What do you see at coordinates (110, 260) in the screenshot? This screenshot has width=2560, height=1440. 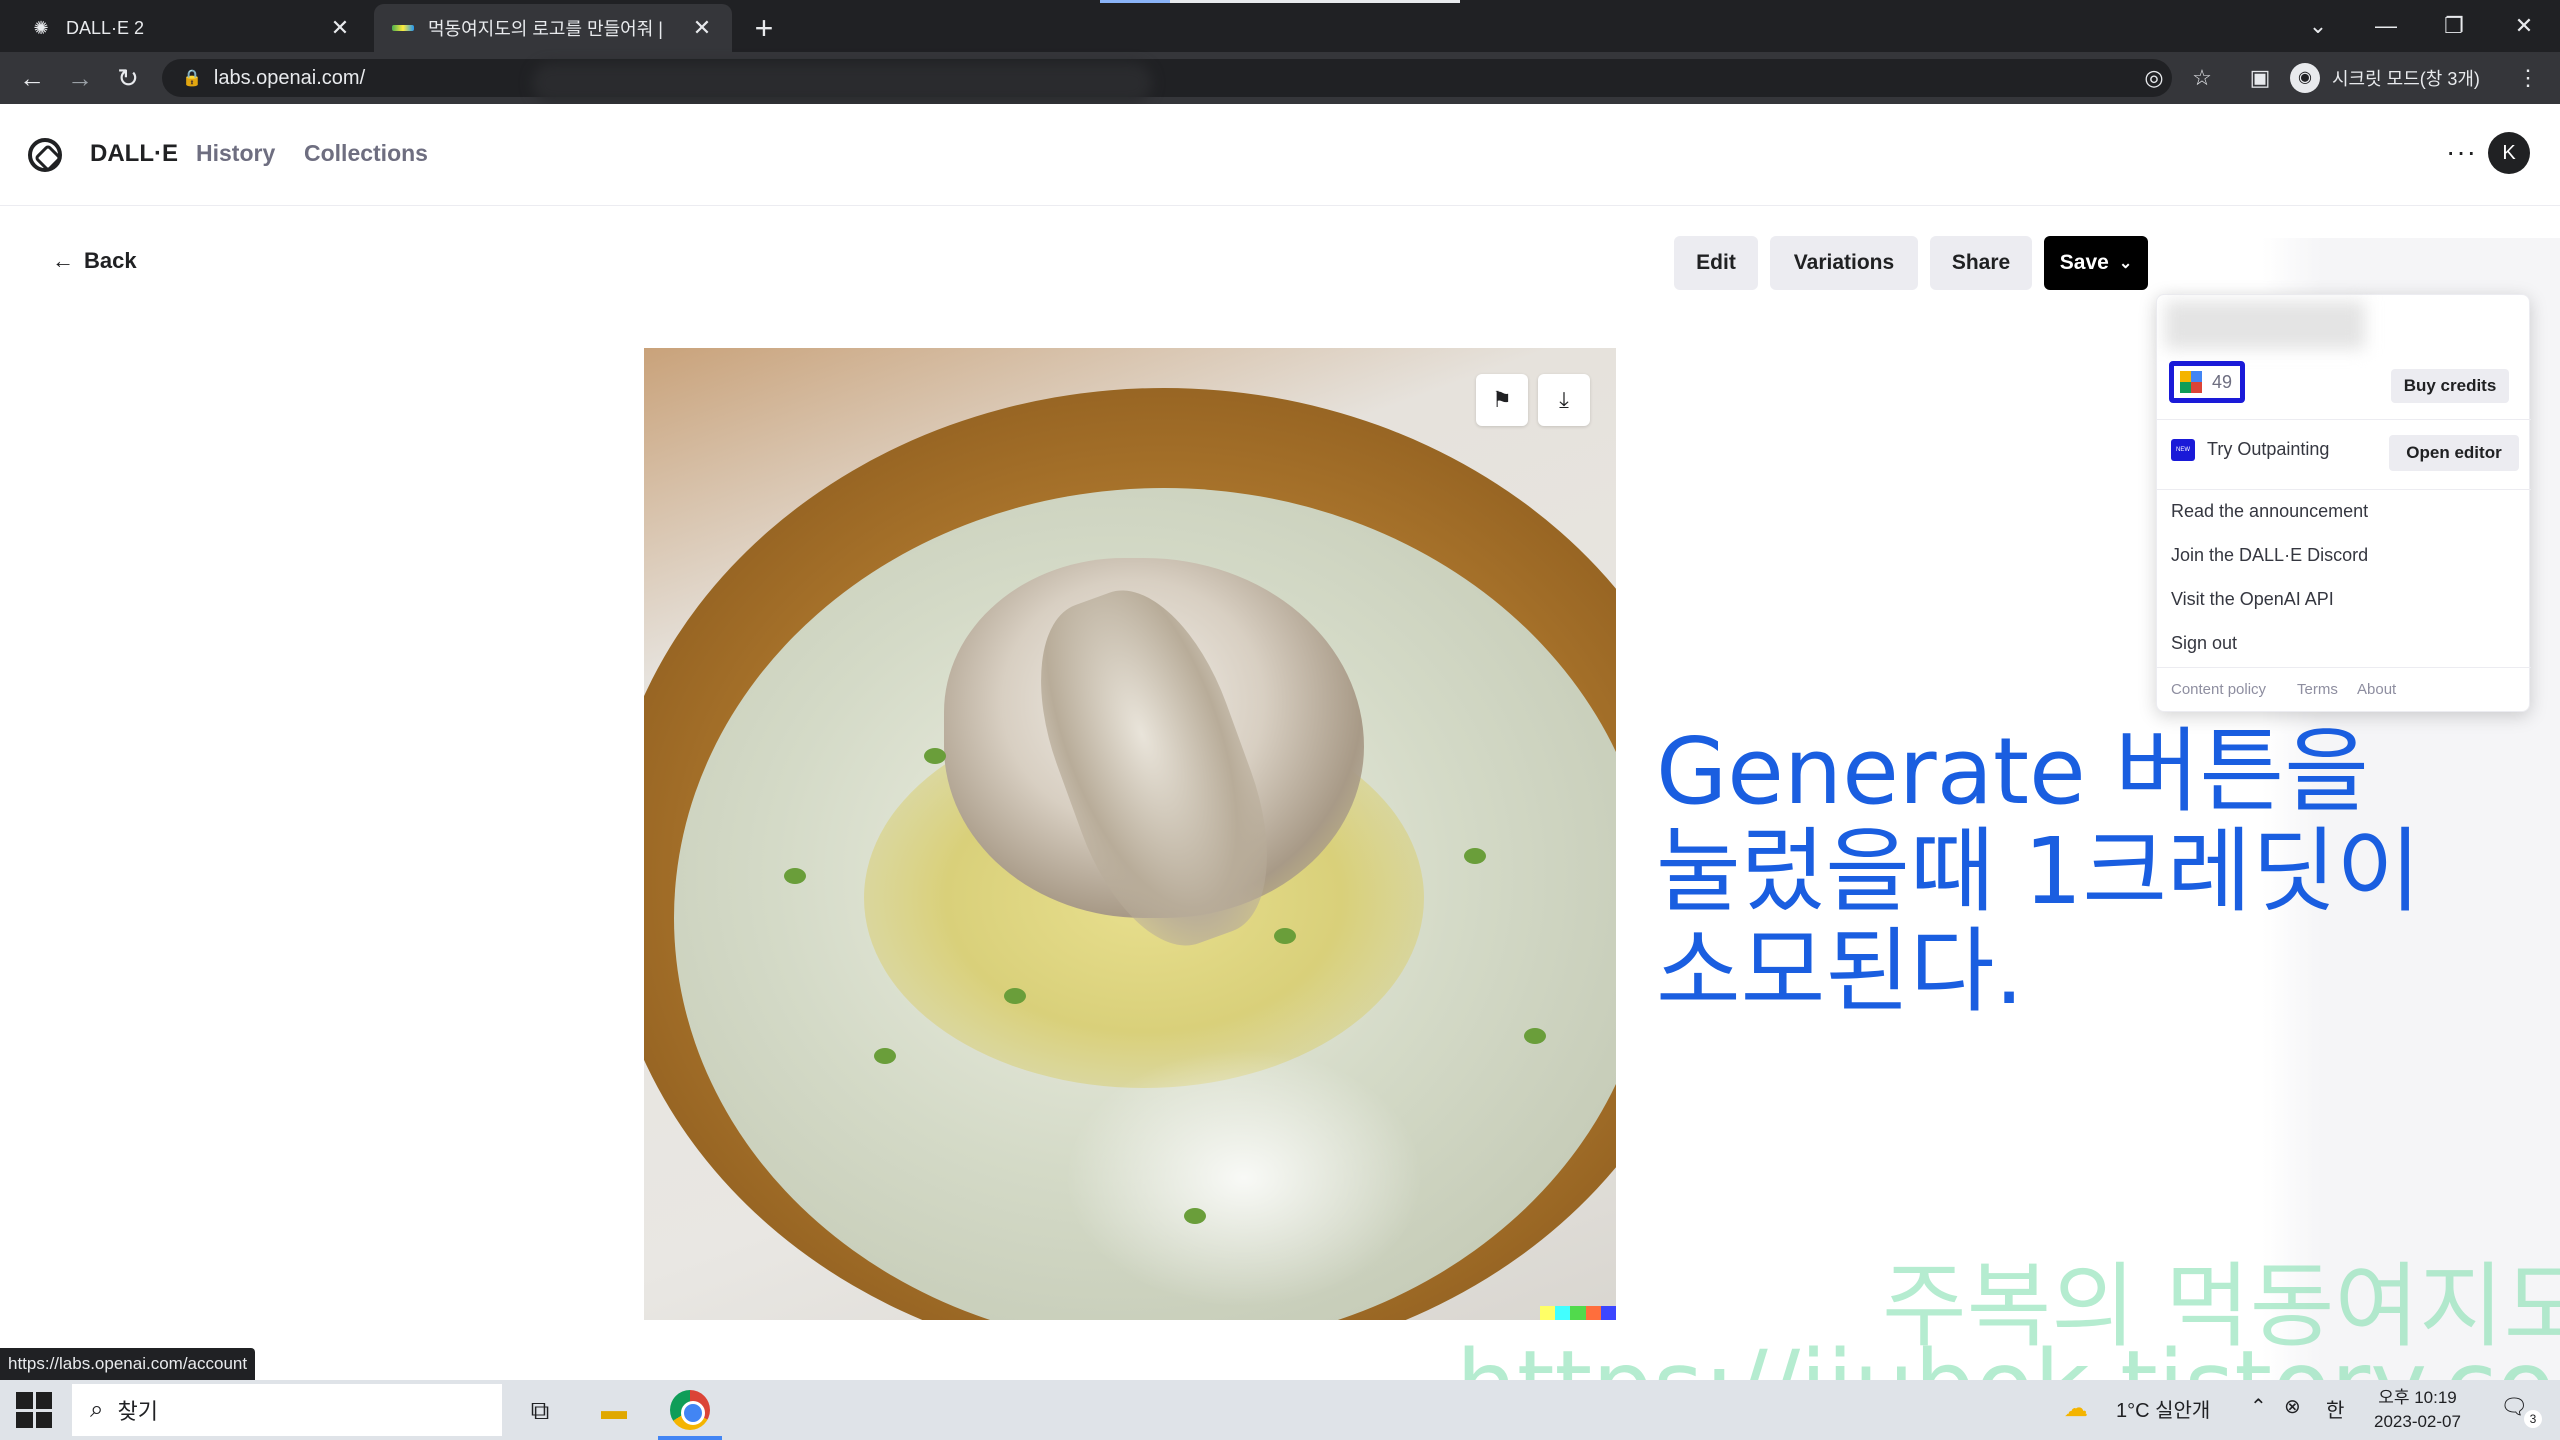 I see `back-label: Back` at bounding box center [110, 260].